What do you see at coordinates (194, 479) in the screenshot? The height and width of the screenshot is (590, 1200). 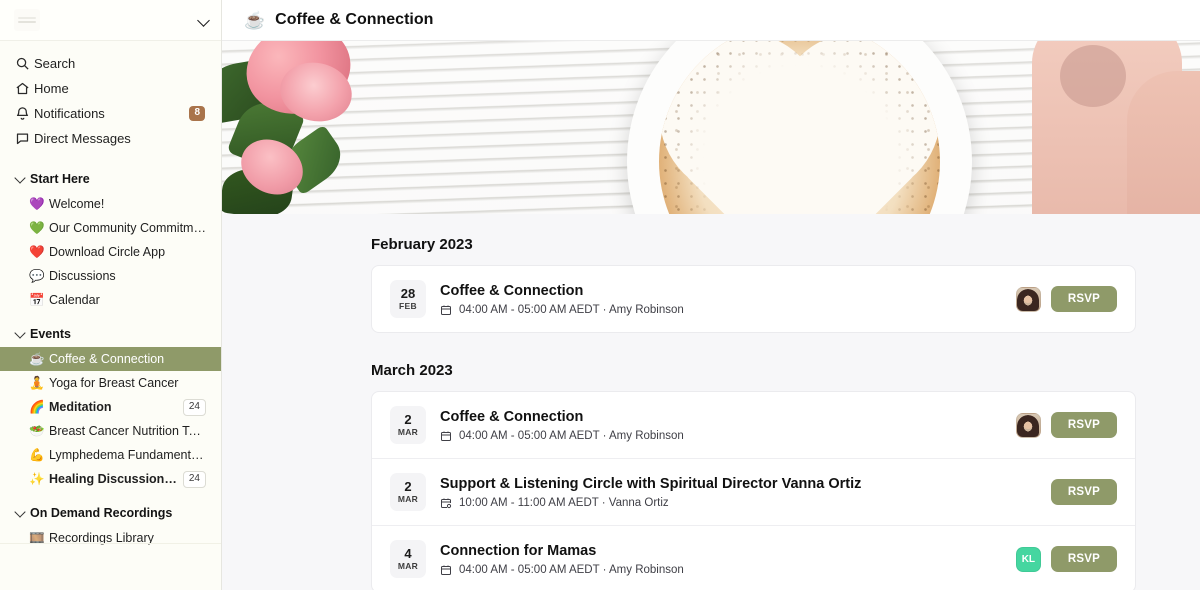 I see `unread-count-badge: 24` at bounding box center [194, 479].